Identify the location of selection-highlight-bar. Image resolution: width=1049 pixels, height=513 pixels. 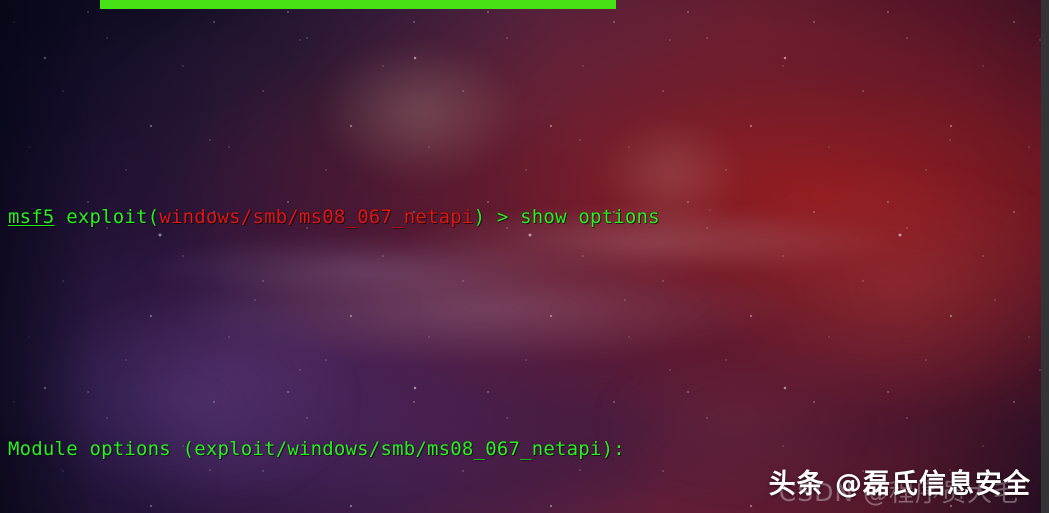
(358, 4).